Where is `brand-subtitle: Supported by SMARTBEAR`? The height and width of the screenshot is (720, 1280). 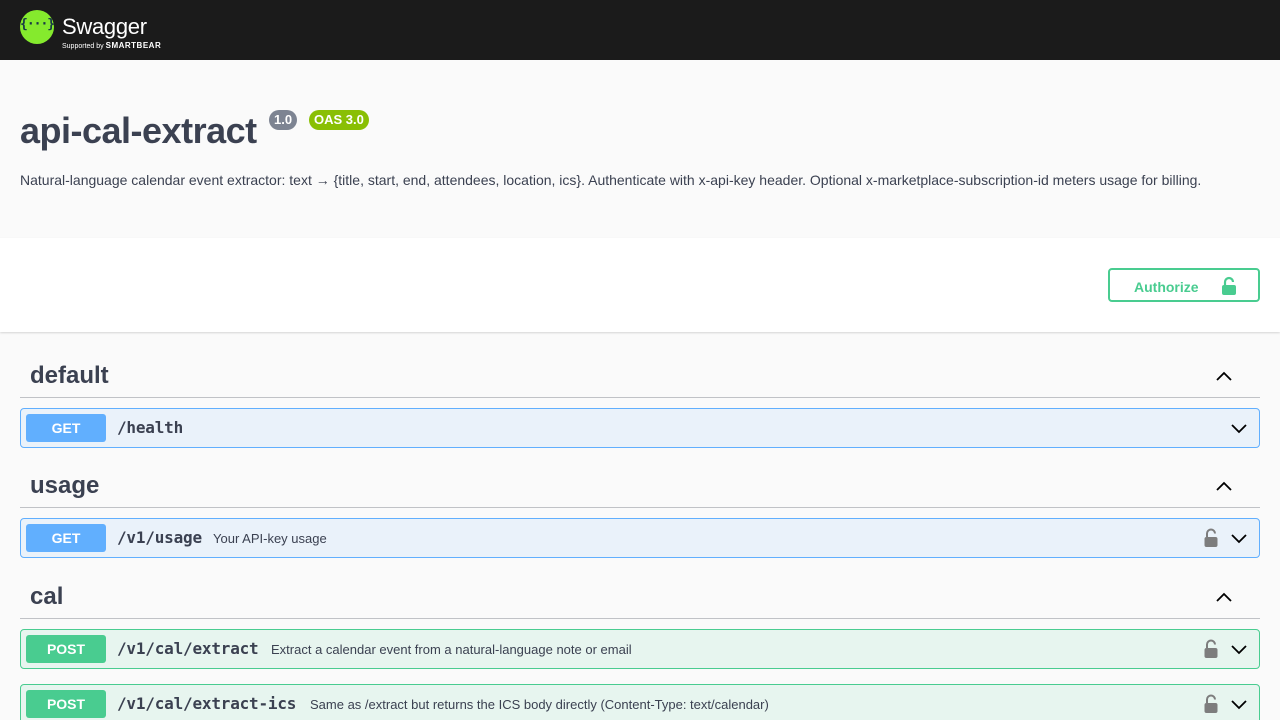 brand-subtitle: Supported by SMARTBEAR is located at coordinates (111, 45).